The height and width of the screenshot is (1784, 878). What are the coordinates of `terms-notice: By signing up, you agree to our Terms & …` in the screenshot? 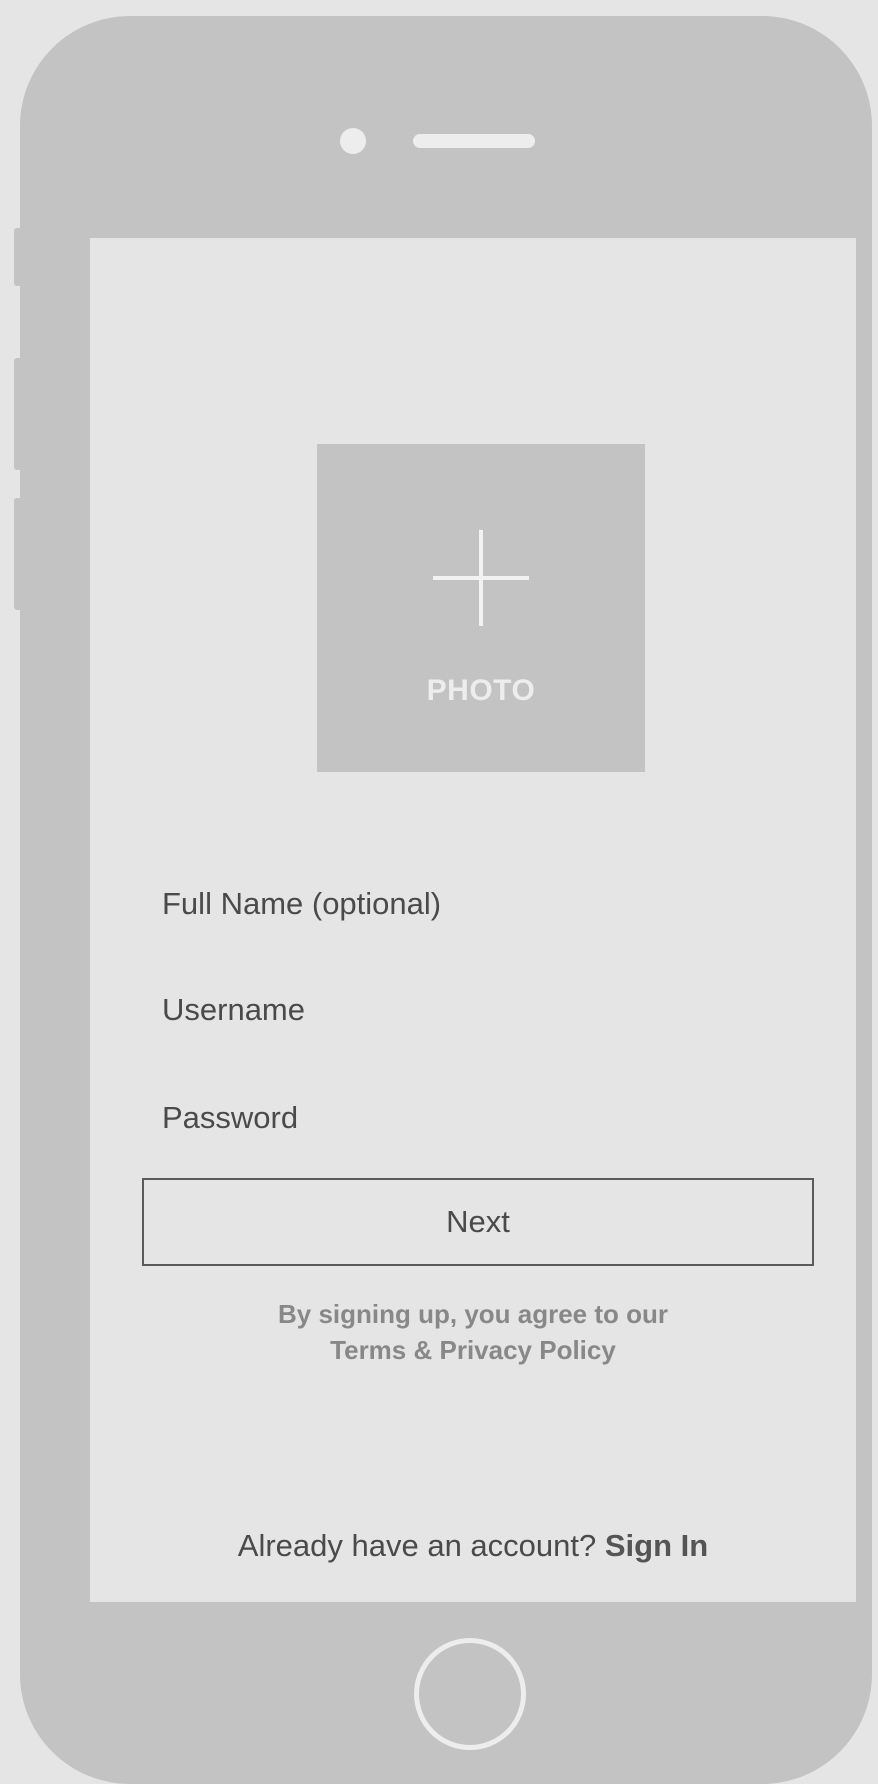 It's located at (473, 1332).